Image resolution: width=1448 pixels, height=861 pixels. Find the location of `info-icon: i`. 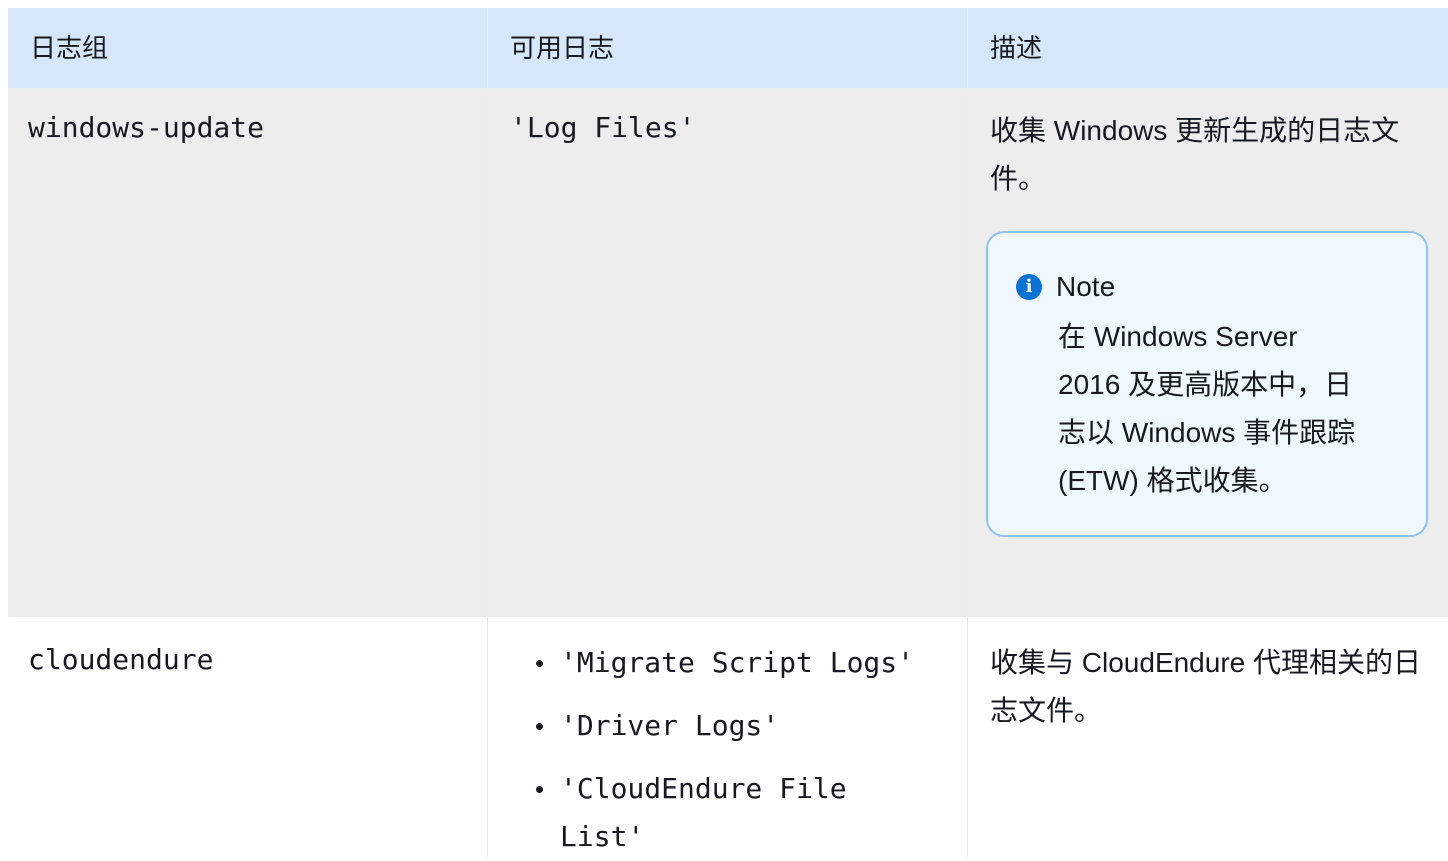

info-icon: i is located at coordinates (1029, 287).